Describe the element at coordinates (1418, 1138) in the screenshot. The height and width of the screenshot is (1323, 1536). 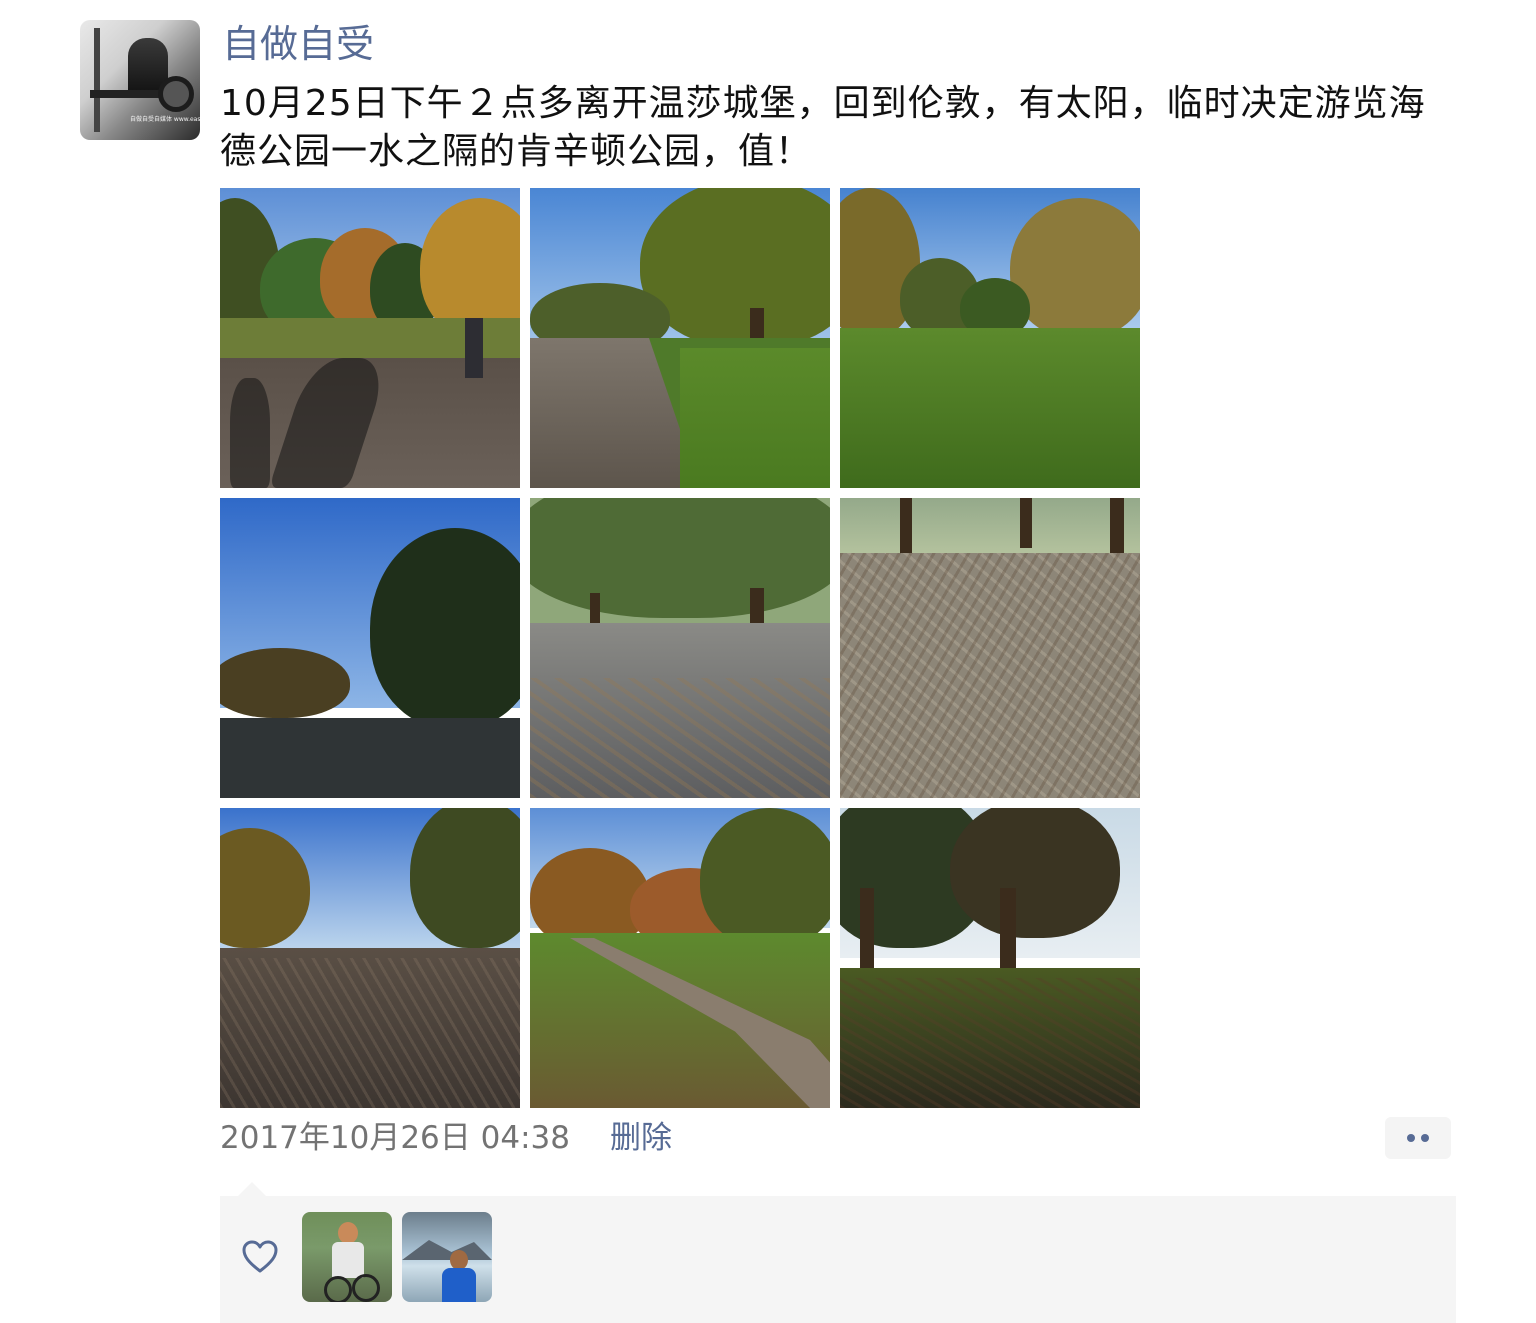
I see `more-button` at that location.